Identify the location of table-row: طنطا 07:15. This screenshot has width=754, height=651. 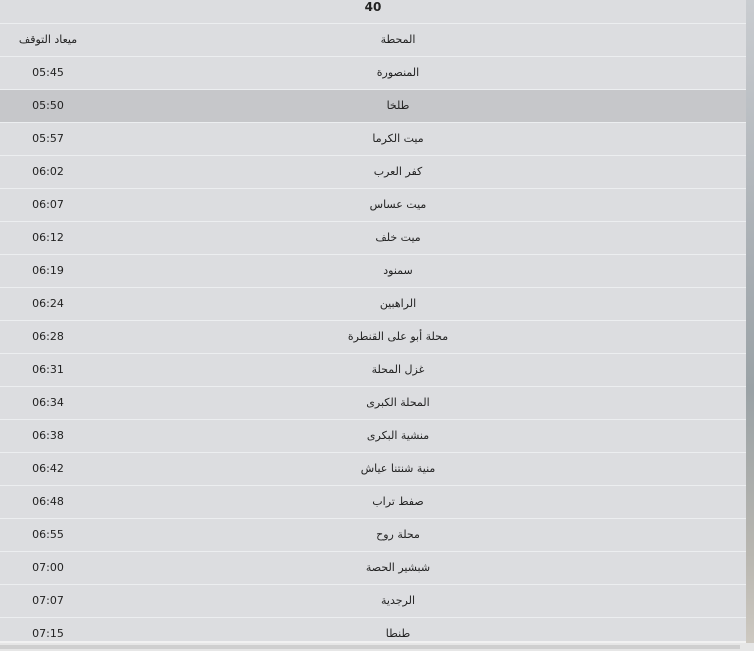
(373, 629).